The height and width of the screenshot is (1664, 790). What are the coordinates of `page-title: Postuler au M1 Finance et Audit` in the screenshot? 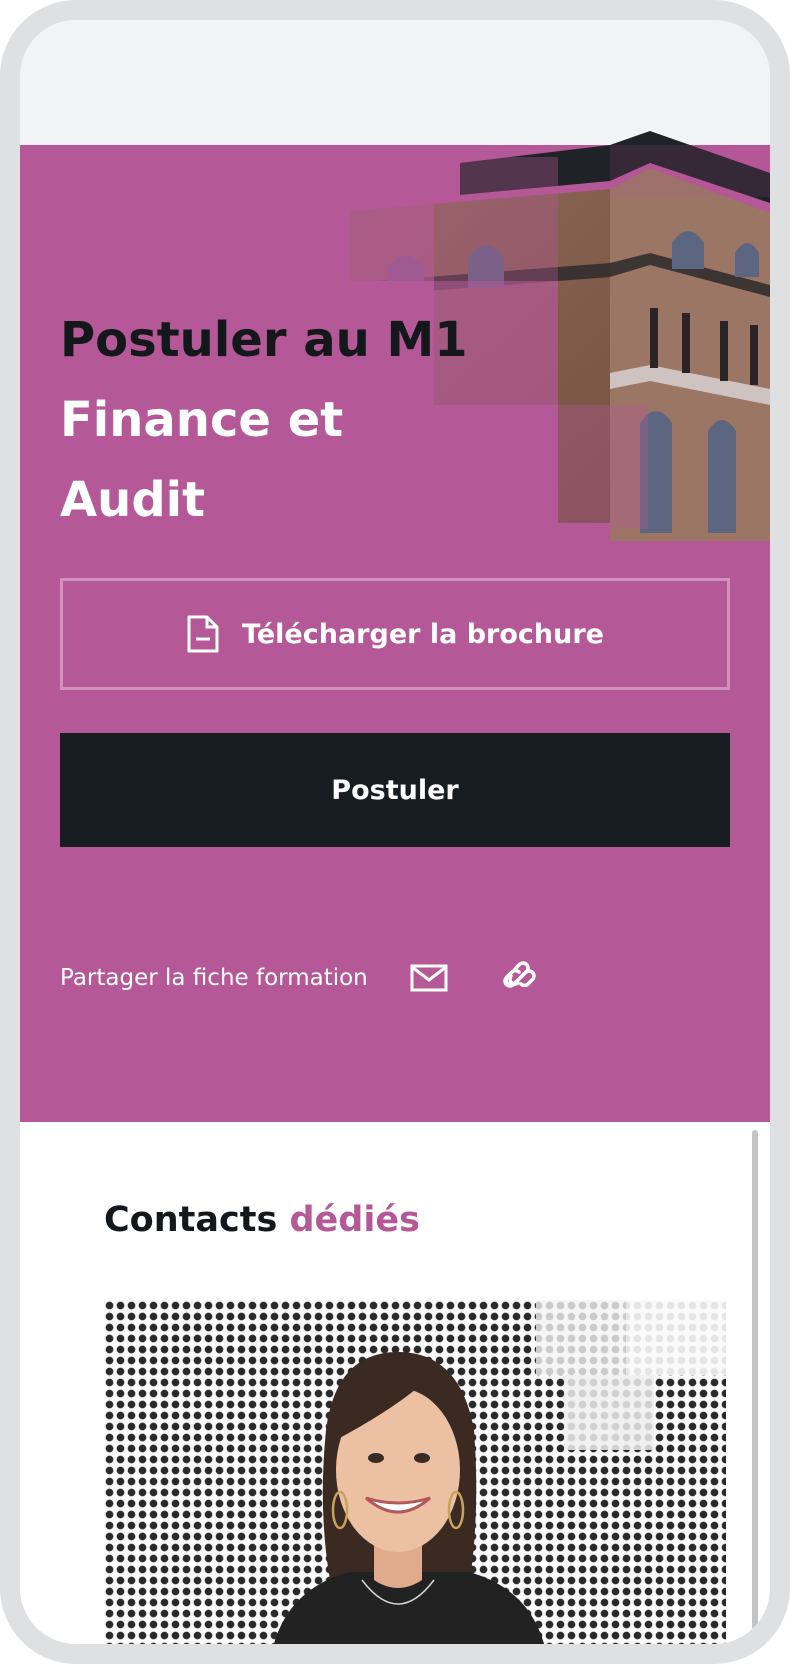 It's located at (320, 420).